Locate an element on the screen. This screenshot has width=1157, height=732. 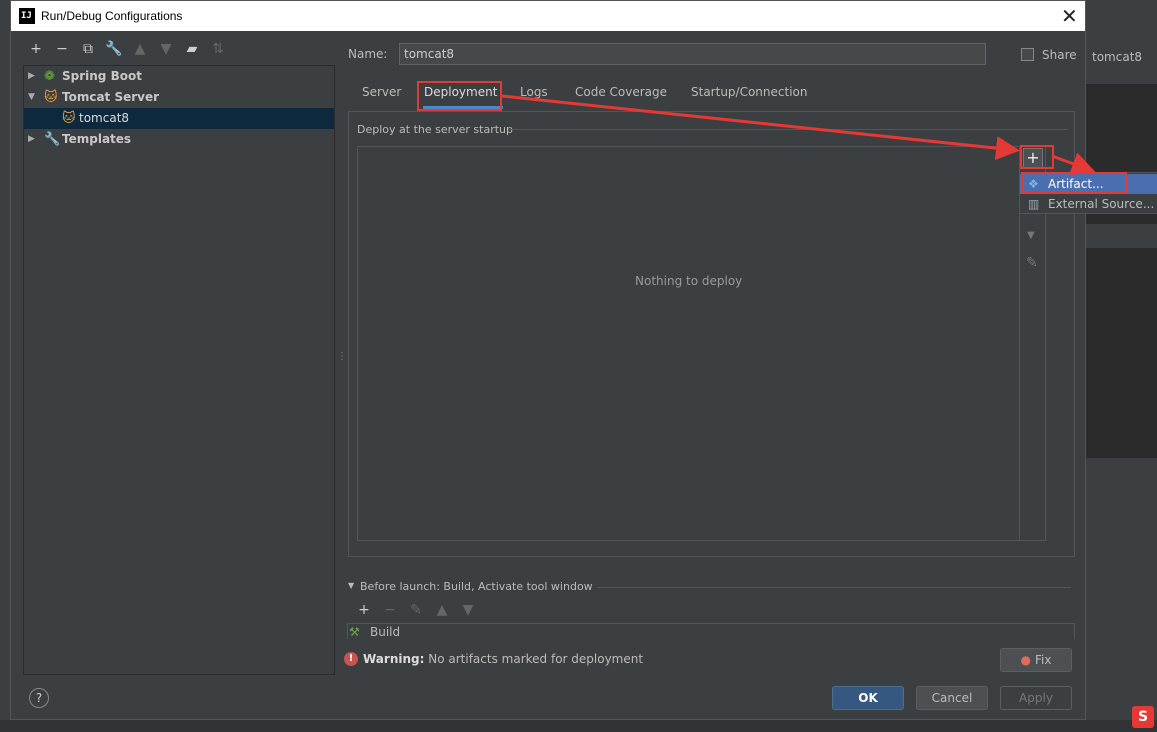
lightbulb-icon: ● is located at coordinates (1025, 660).